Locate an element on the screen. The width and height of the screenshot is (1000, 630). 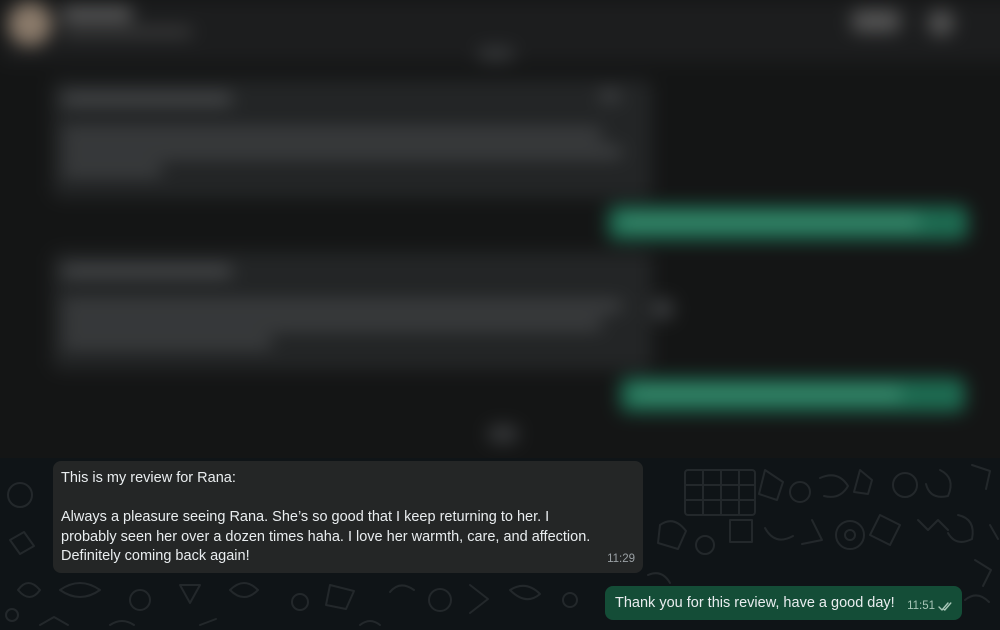
double-check-icon is located at coordinates (946, 606).